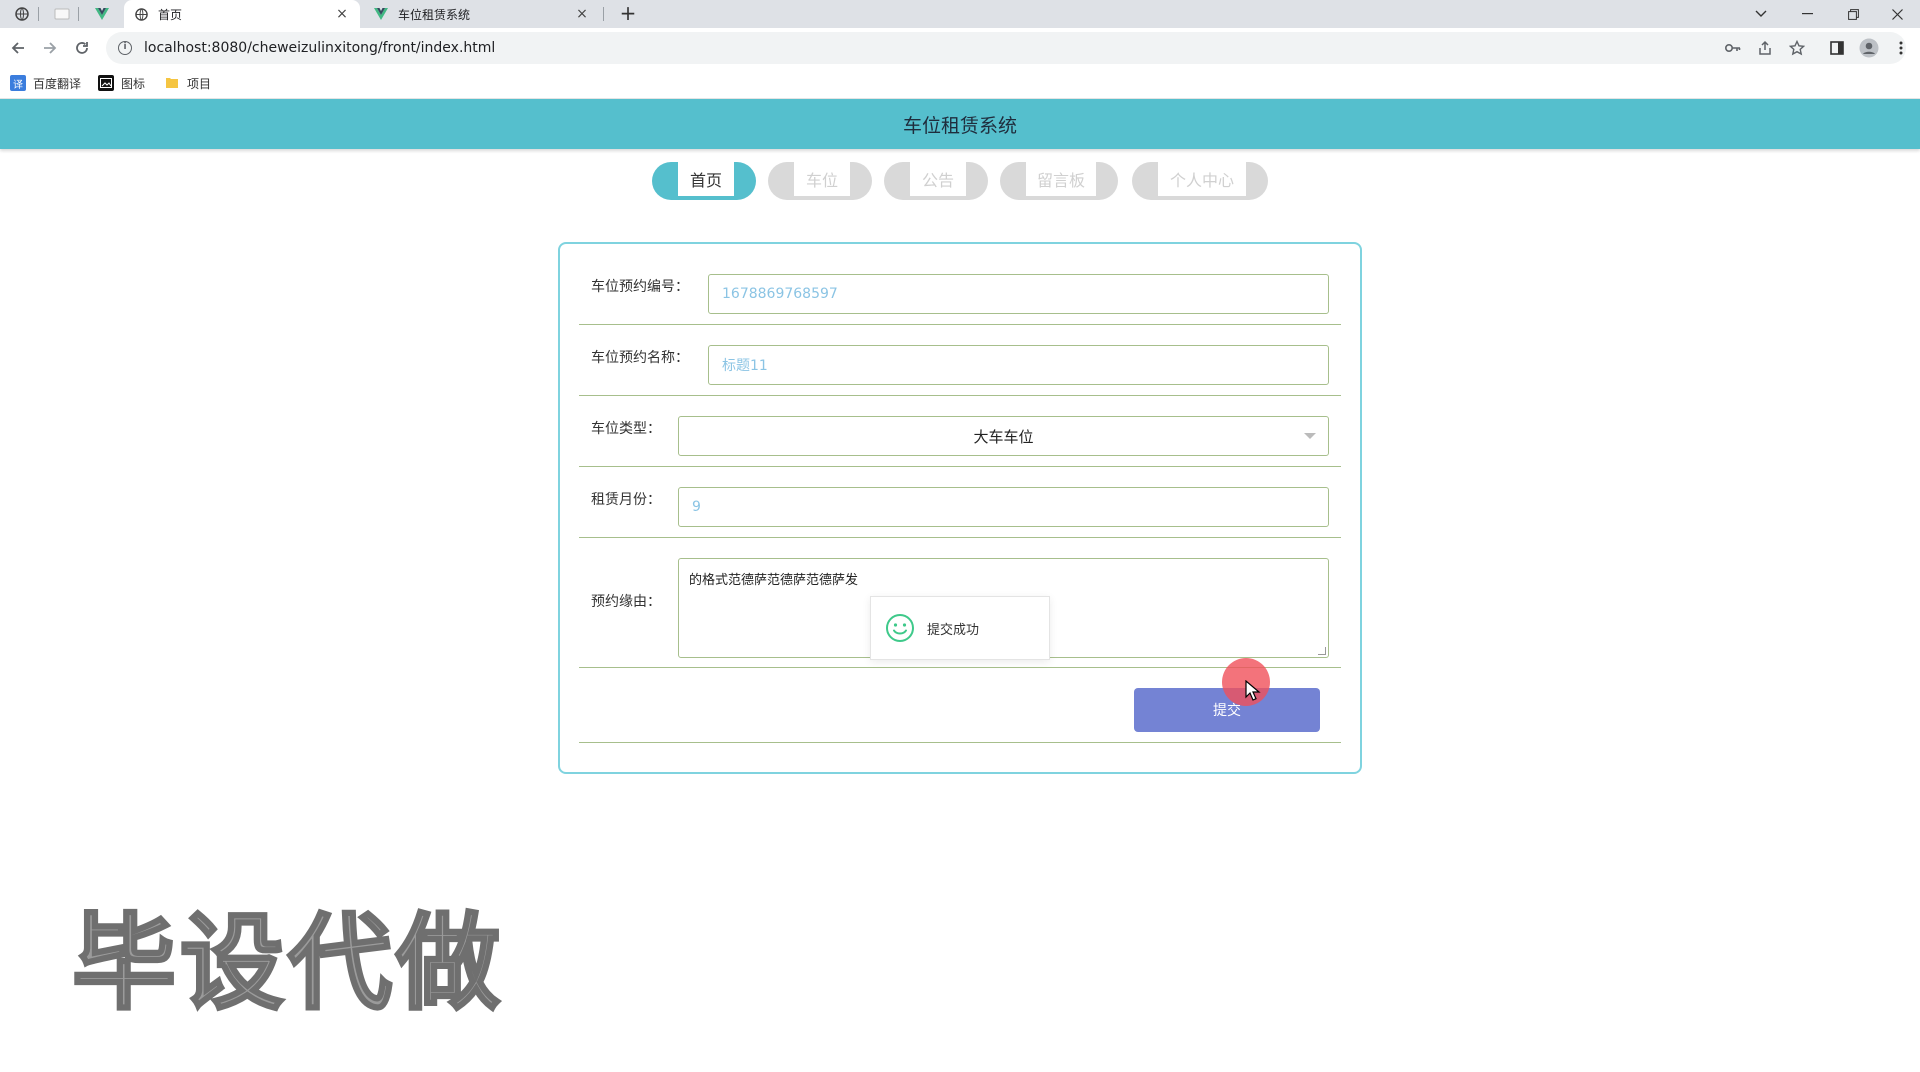 The height and width of the screenshot is (1072, 1920). Describe the element at coordinates (18, 48) in the screenshot. I see `back-arrow-icon` at that location.